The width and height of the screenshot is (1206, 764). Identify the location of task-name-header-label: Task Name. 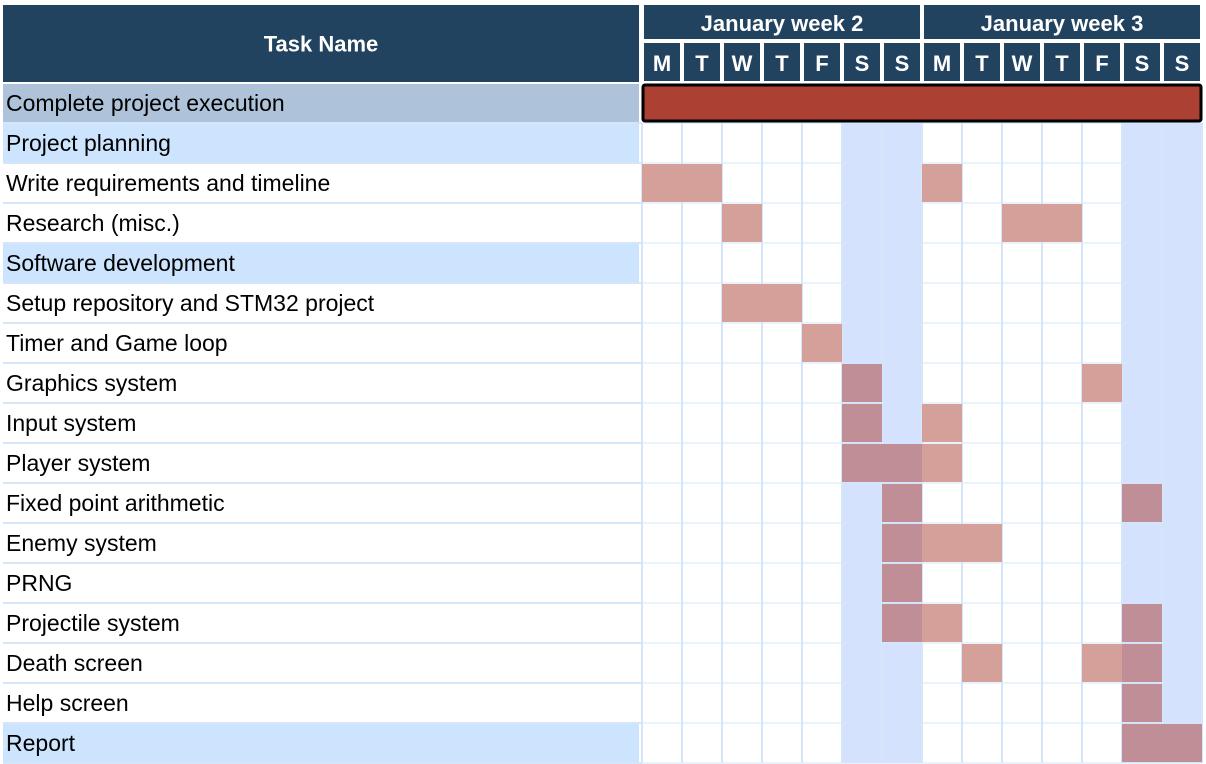
(321, 44).